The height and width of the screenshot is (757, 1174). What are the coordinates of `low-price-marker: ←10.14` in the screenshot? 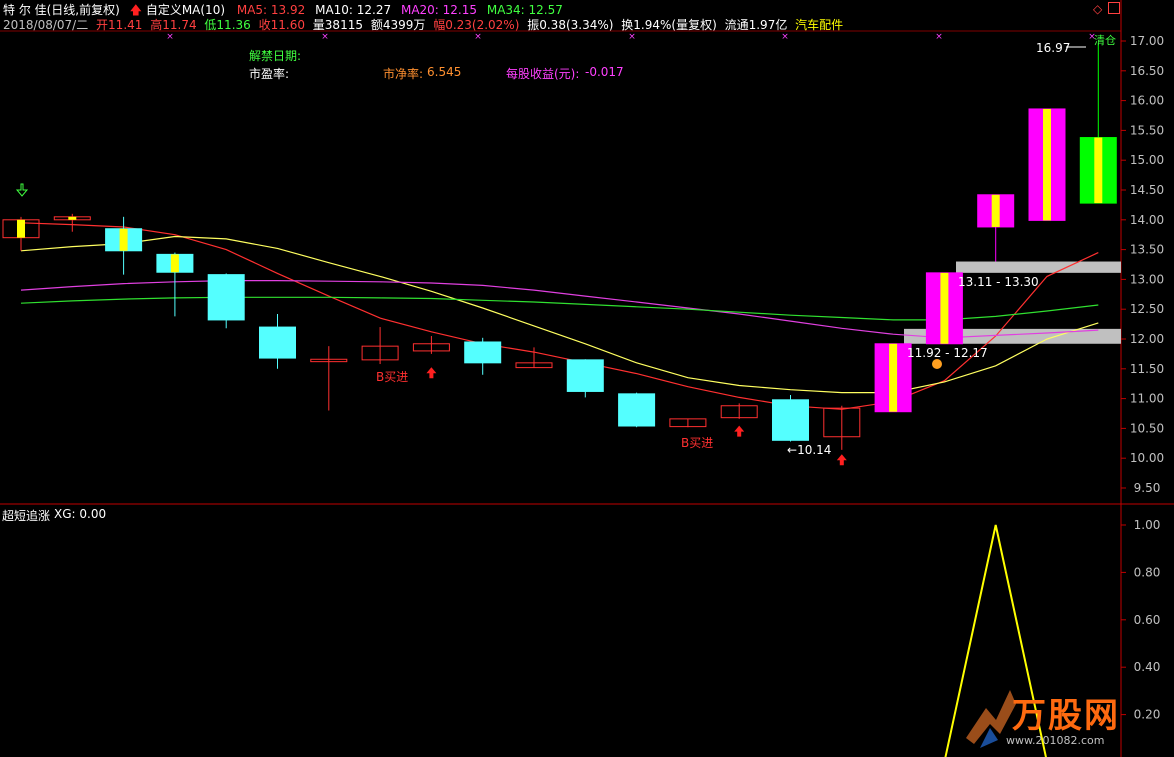 It's located at (809, 450).